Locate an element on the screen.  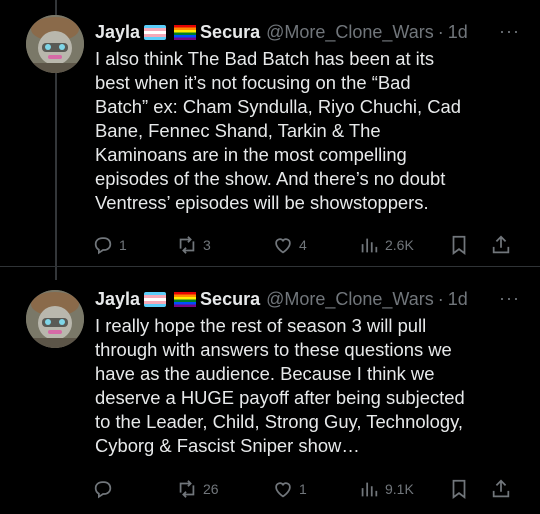
like-button: 4 is located at coordinates (289, 245).